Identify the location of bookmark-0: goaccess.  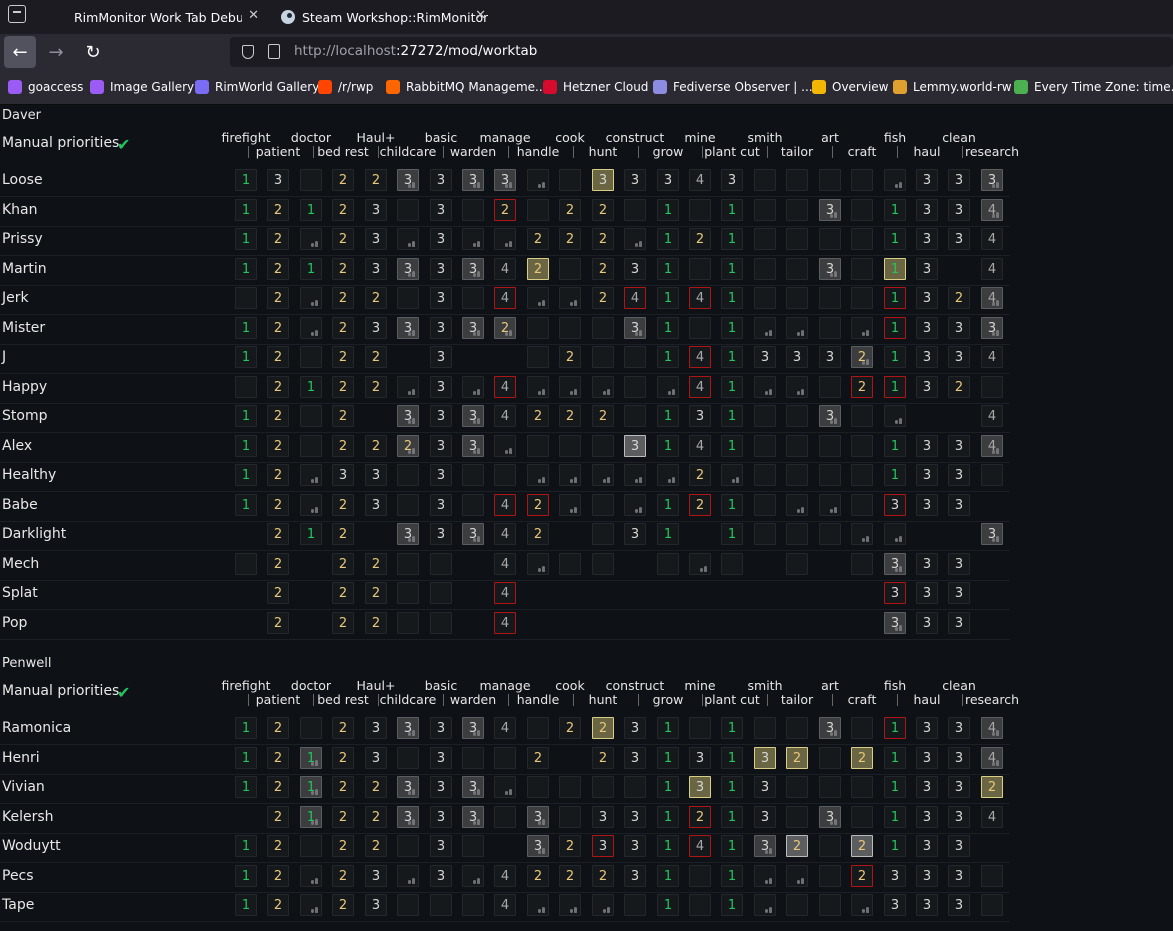
(45, 87).